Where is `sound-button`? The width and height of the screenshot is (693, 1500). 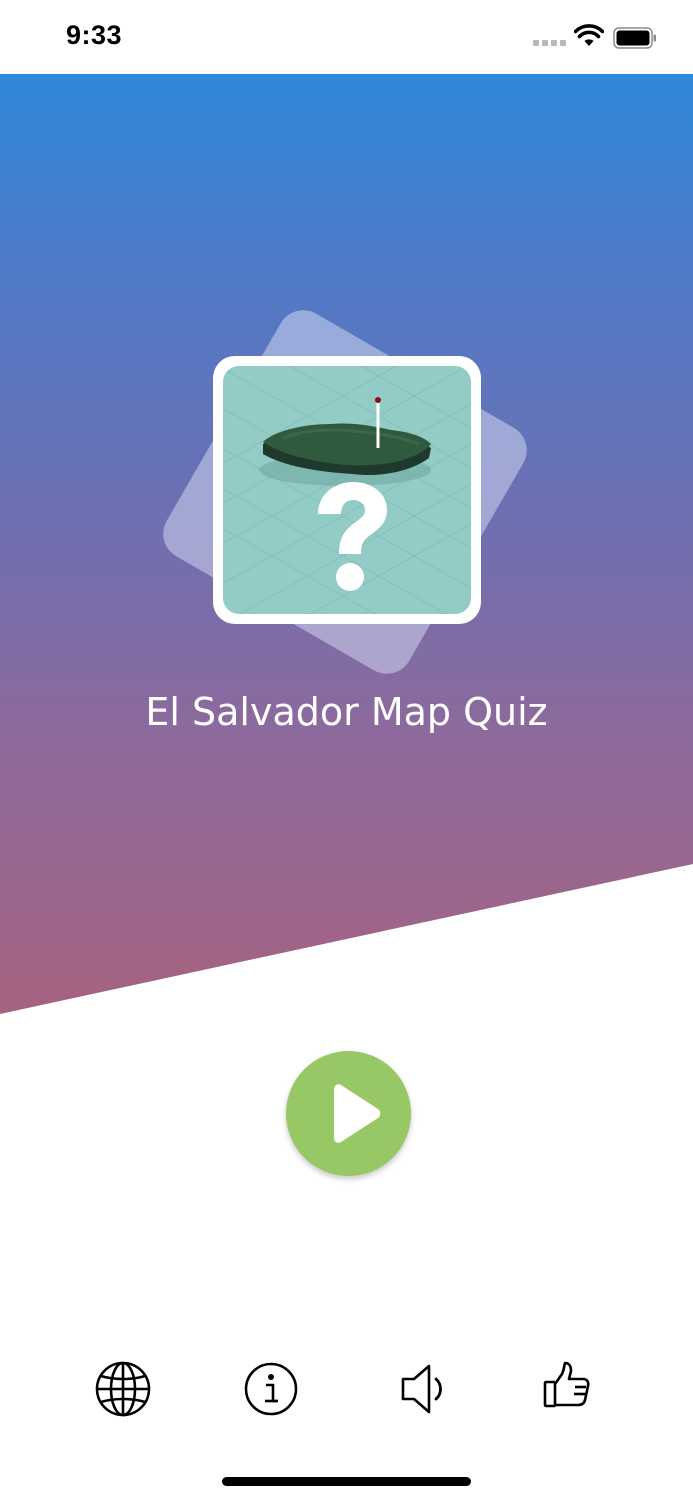
sound-button is located at coordinates (425, 1389).